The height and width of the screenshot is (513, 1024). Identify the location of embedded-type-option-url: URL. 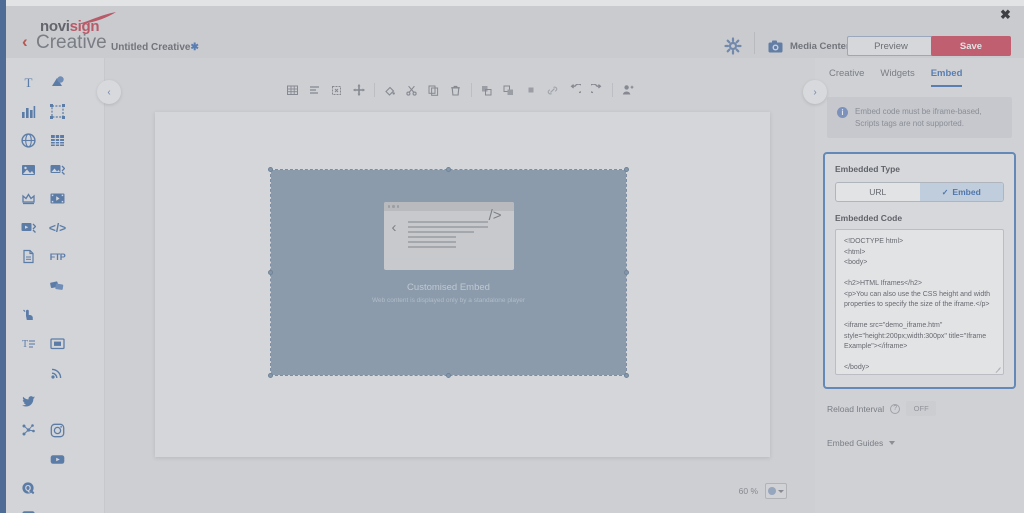
(878, 192).